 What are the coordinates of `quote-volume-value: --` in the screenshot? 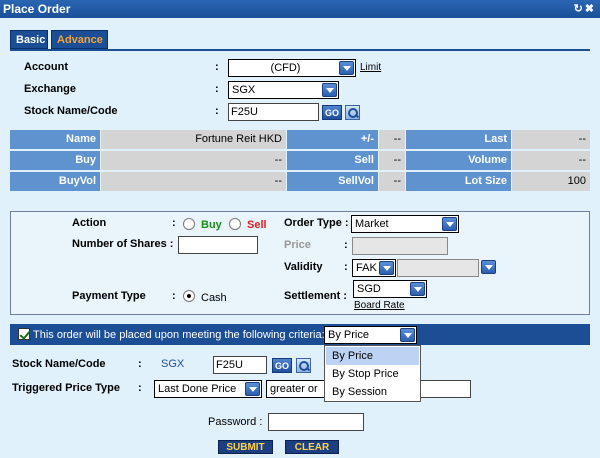 It's located at (551, 160).